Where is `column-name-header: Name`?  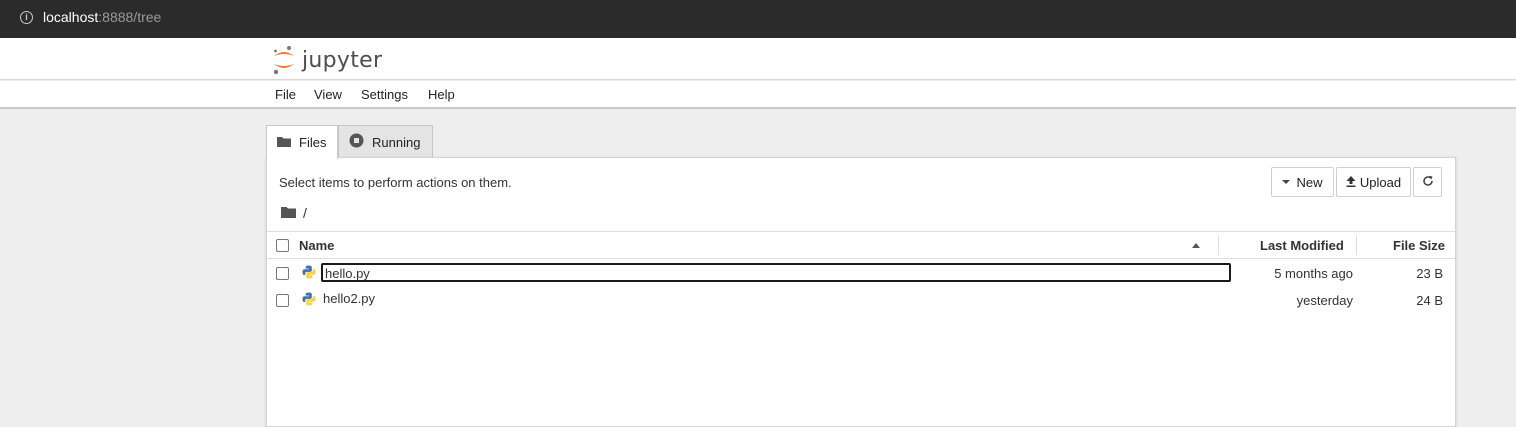 column-name-header: Name is located at coordinates (316, 245).